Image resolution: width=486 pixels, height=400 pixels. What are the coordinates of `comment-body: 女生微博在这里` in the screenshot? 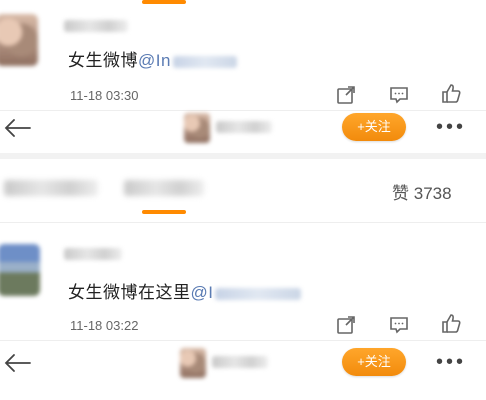 It's located at (129, 292).